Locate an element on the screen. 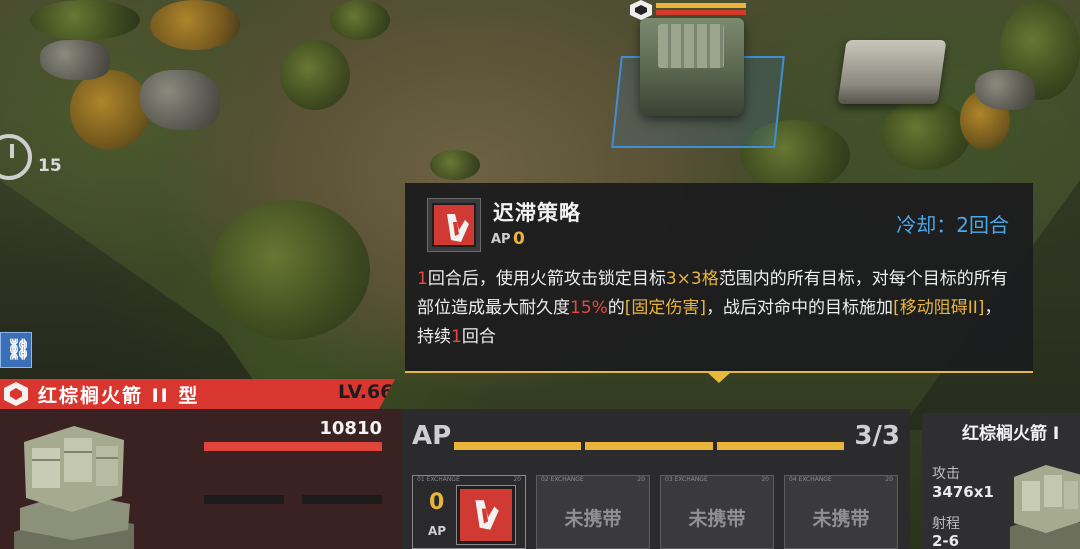  desc-text: 的 is located at coordinates (616, 308).